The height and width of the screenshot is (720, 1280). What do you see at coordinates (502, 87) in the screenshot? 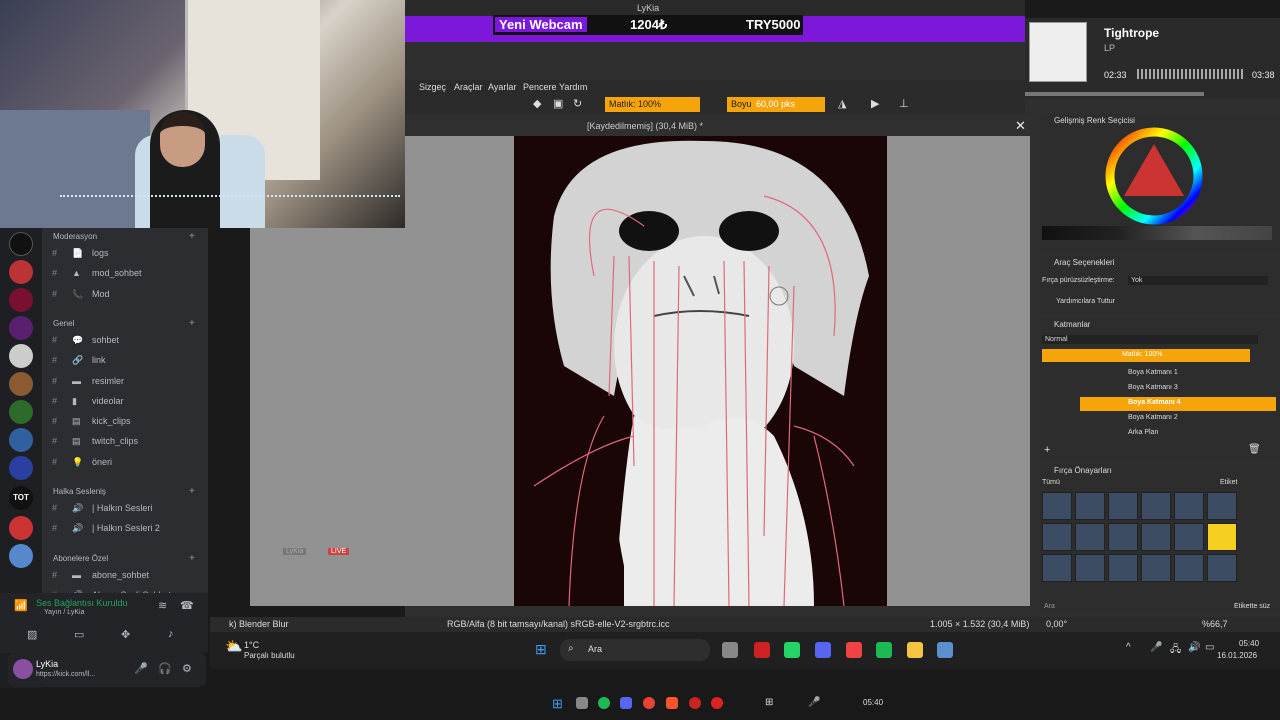
I see `menu-settings: Ayarlar` at bounding box center [502, 87].